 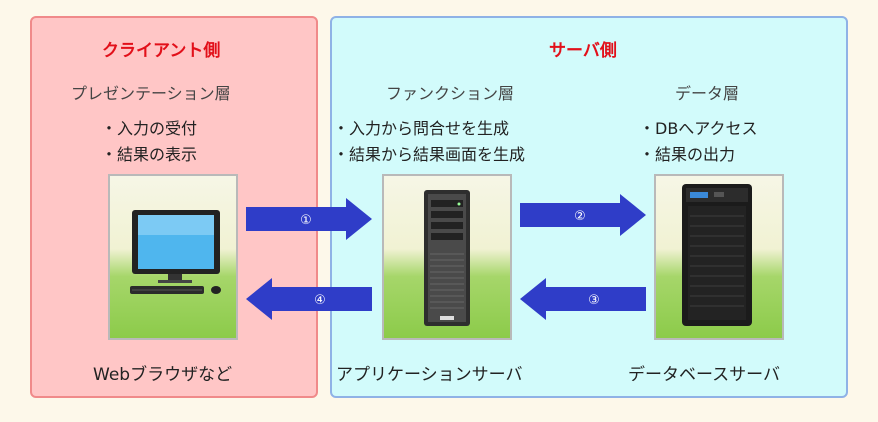 What do you see at coordinates (429, 142) in the screenshot?
I see `function-tier-description: ・入力から問合せを生成 ・結果から結果画面を生成` at bounding box center [429, 142].